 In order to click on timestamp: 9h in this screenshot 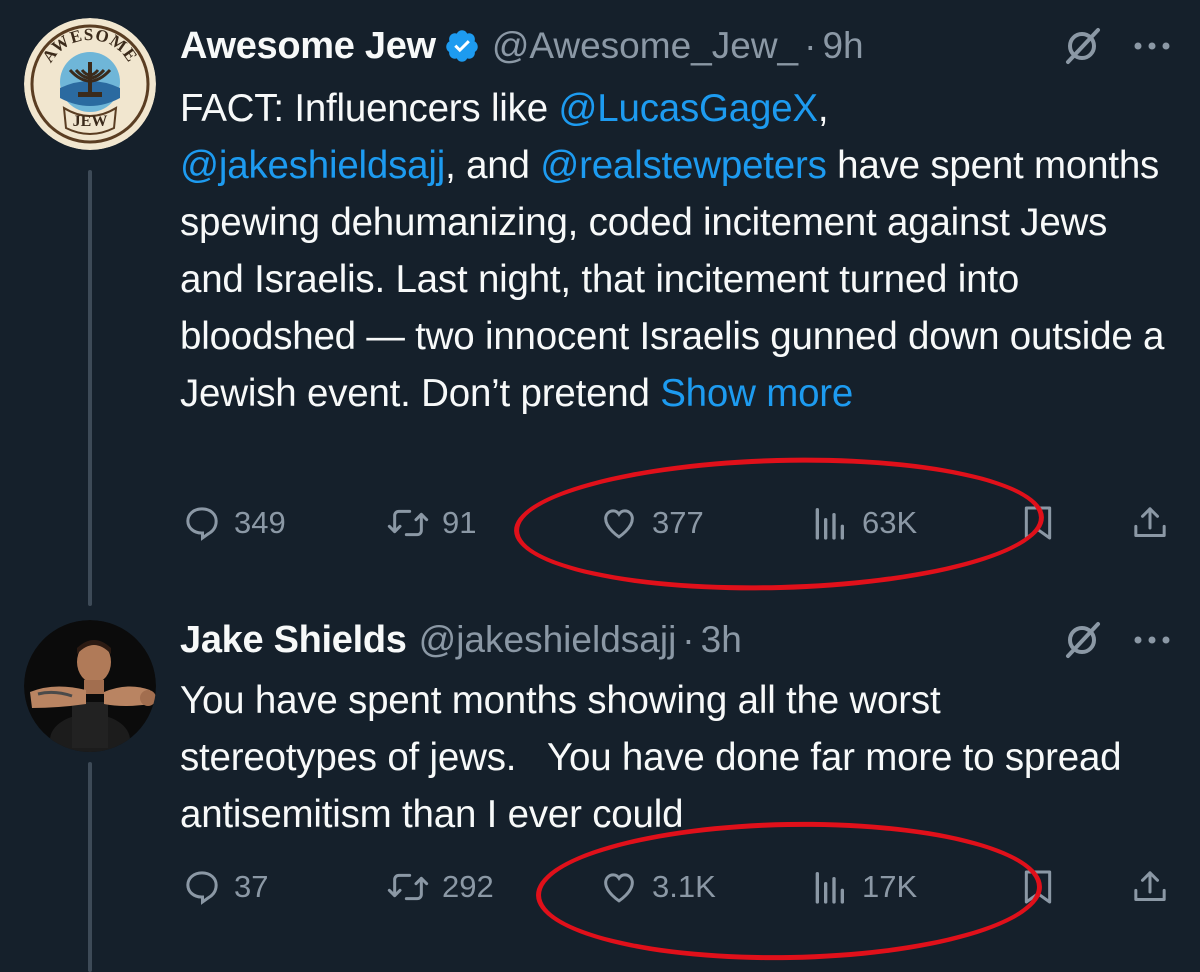, I will do `click(842, 46)`.